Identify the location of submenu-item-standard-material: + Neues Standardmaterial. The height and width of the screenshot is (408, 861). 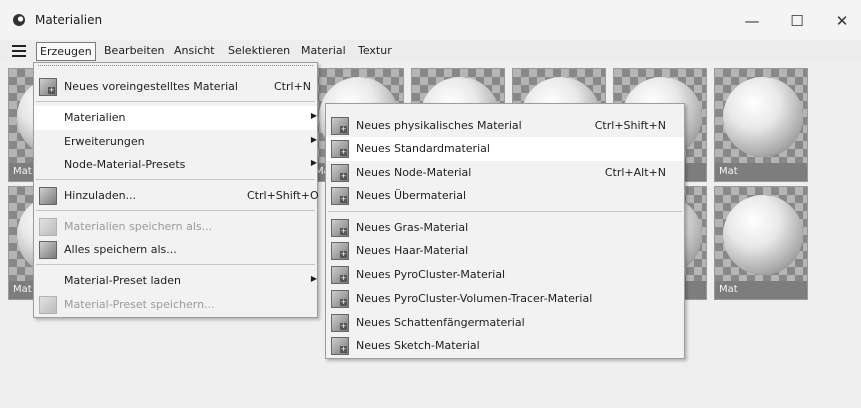
(505, 149).